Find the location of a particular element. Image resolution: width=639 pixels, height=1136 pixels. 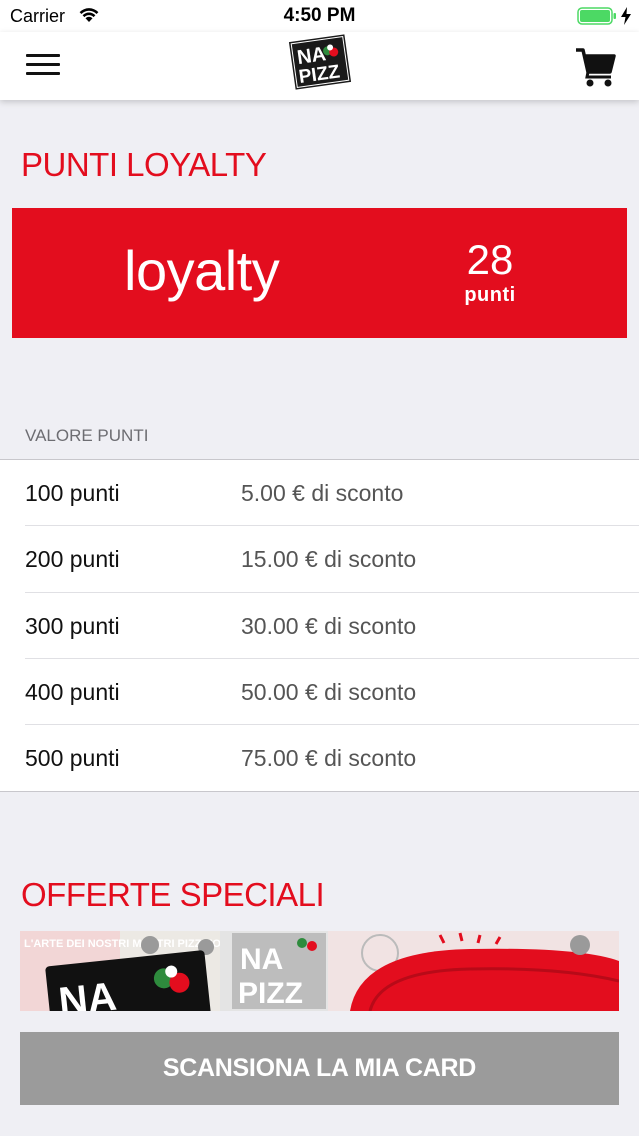

table-row: 400 punti 50.00 € di sconto is located at coordinates (319, 692).